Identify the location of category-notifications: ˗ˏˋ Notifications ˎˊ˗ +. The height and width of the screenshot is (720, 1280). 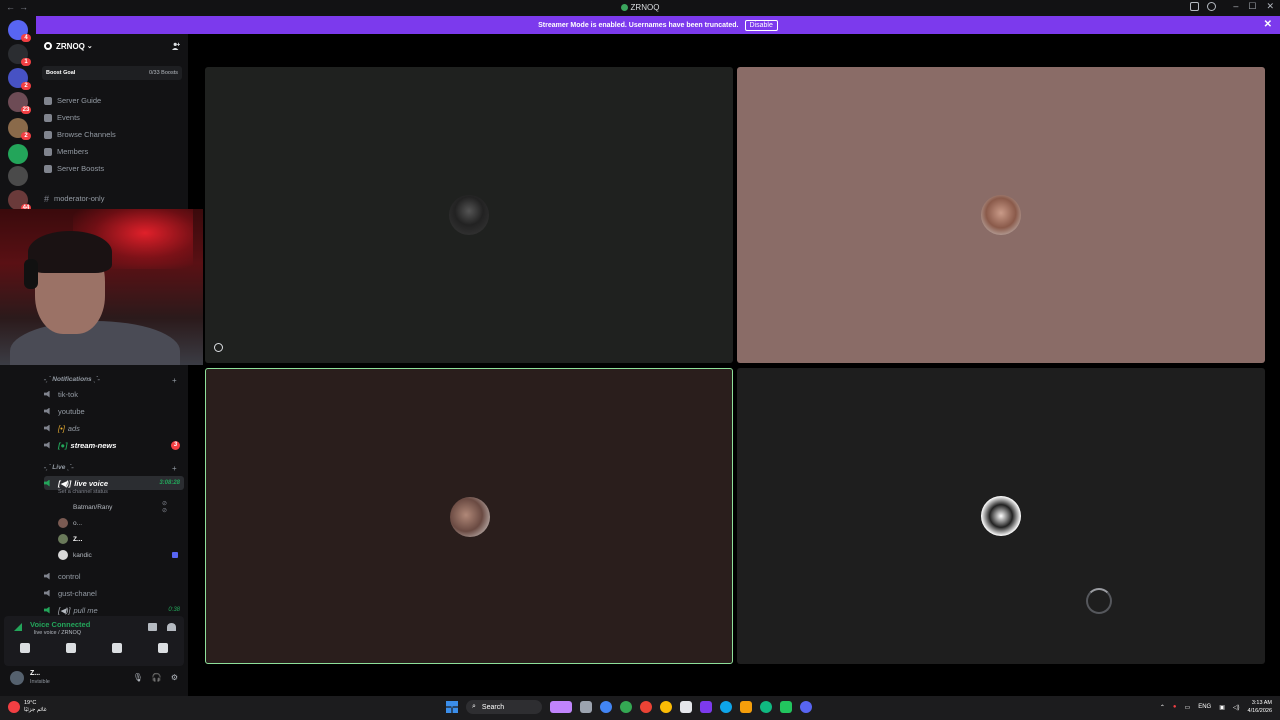
(110, 381).